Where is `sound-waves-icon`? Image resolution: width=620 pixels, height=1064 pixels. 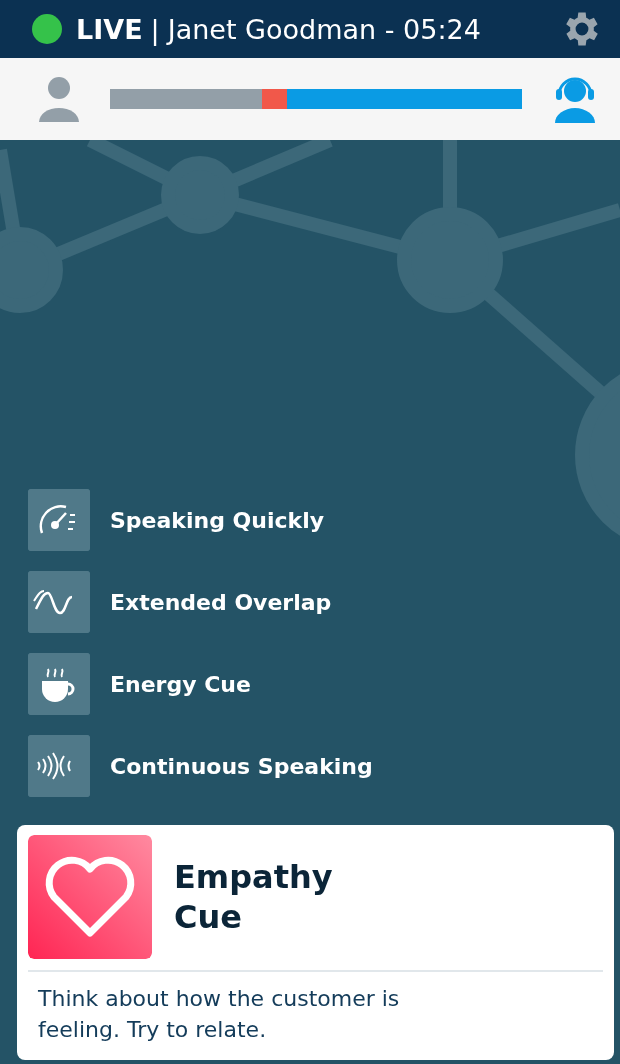 sound-waves-icon is located at coordinates (59, 766).